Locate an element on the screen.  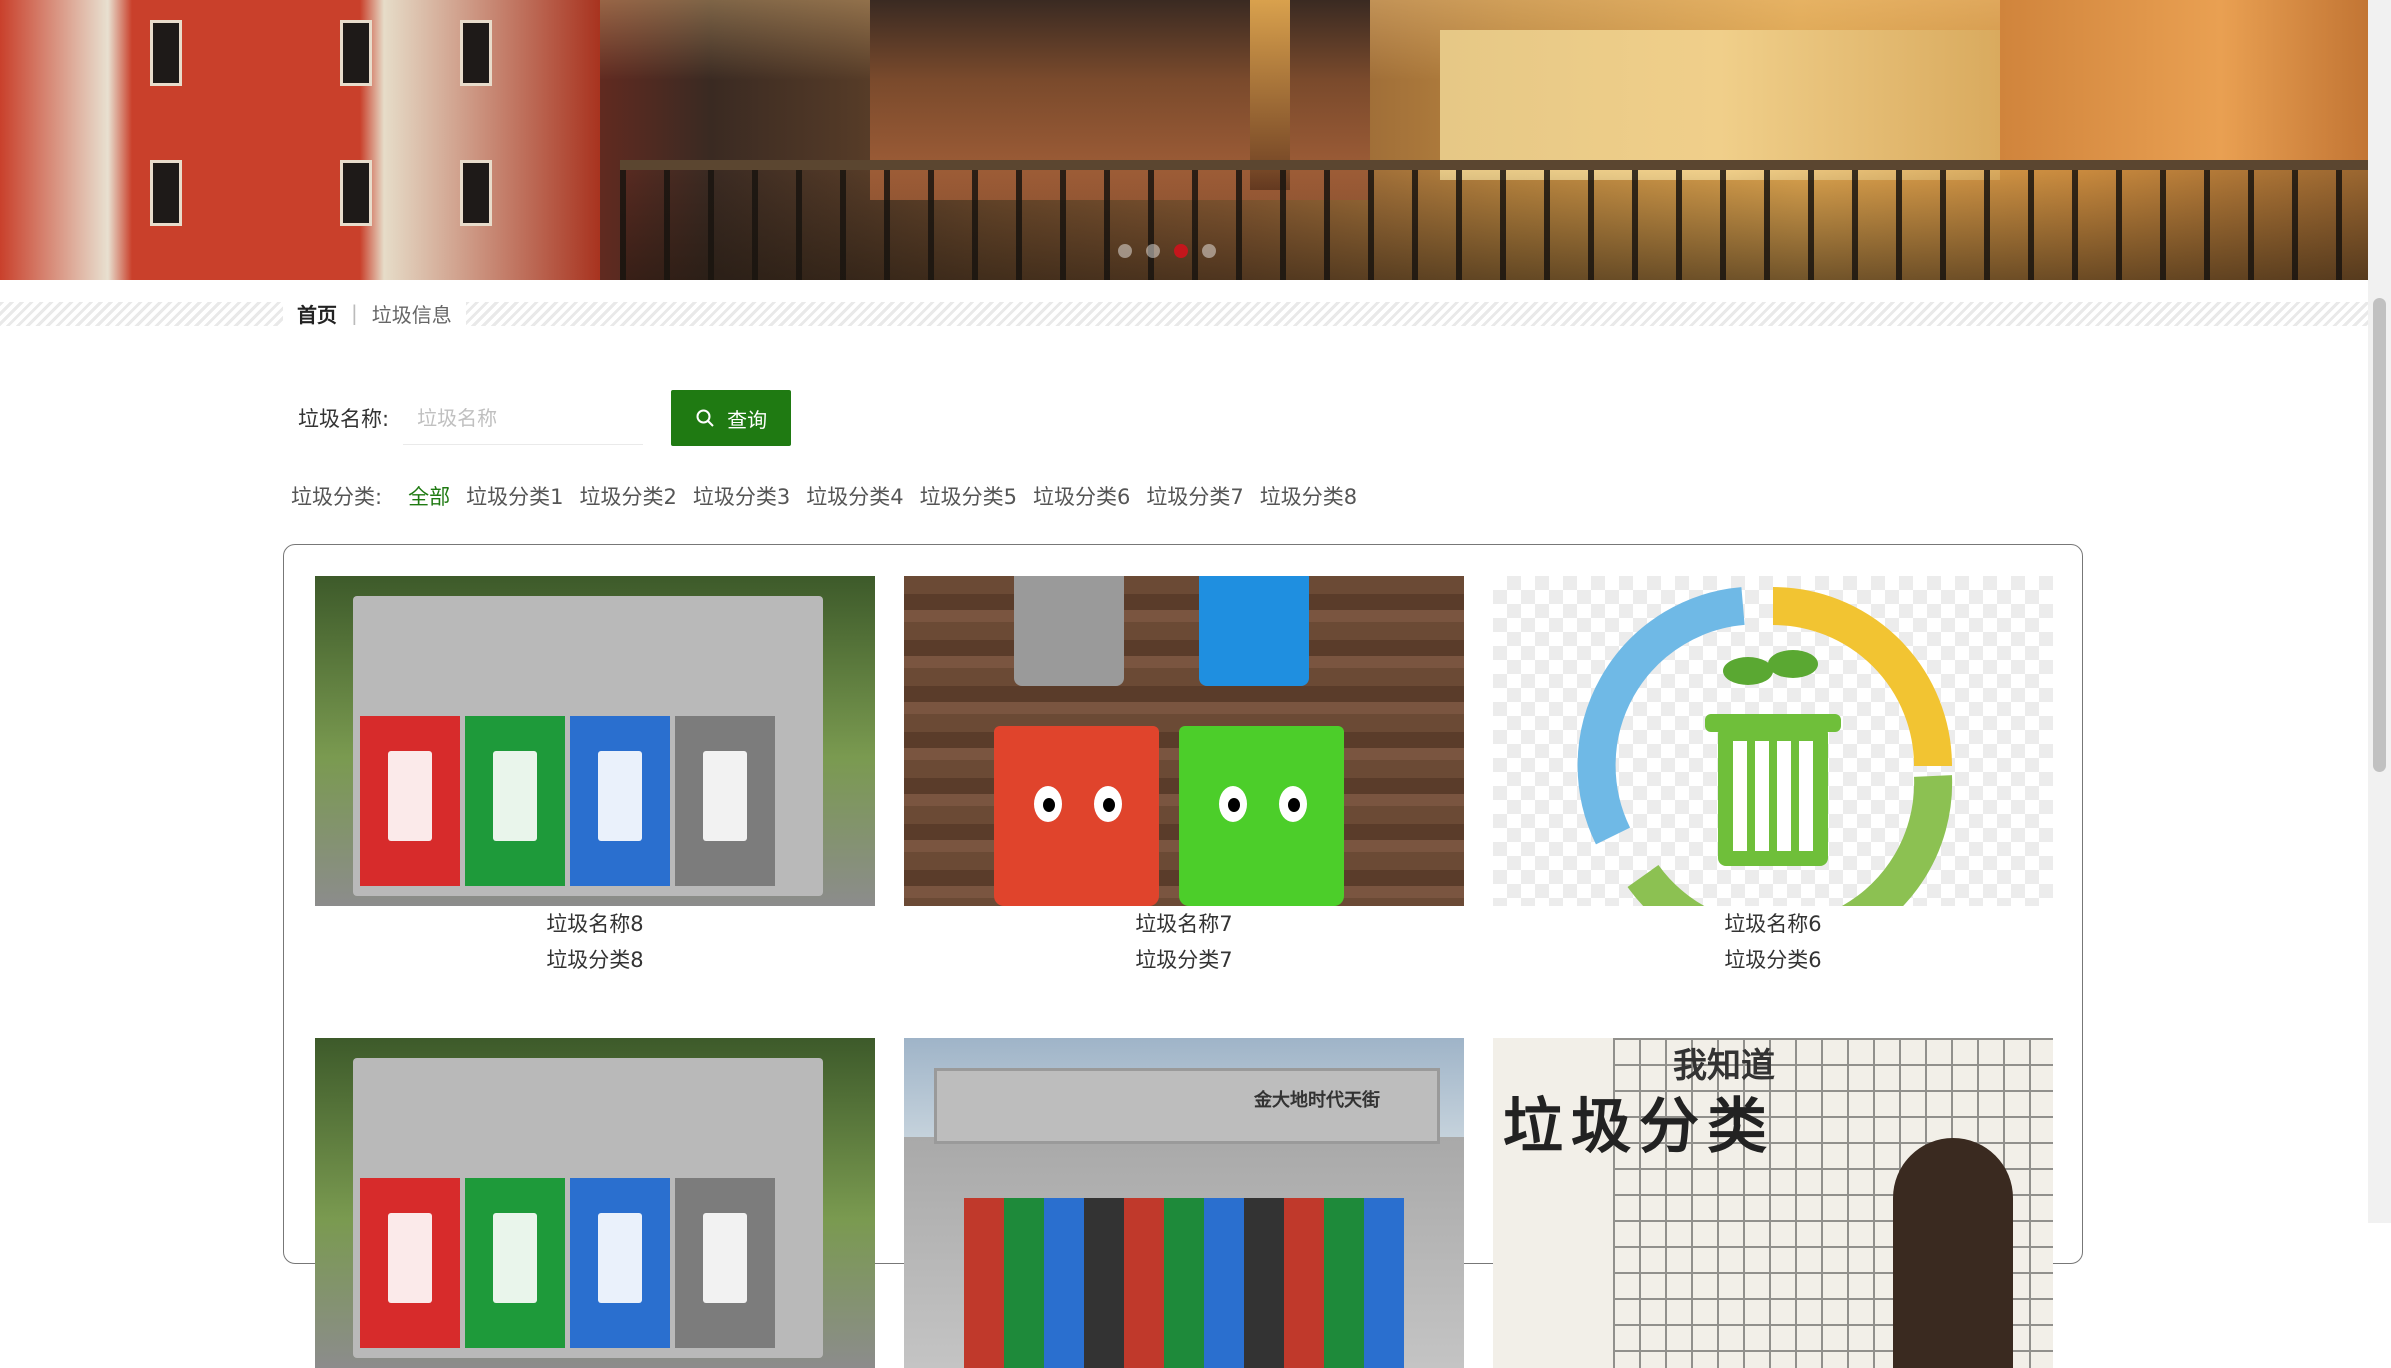
board-subtitle: 我知道 is located at coordinates (1724, 1066).